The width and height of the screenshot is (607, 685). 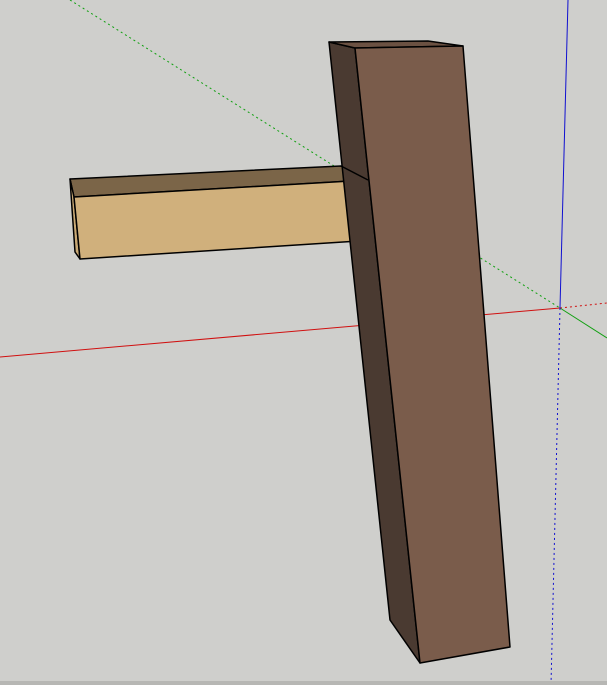 I want to click on viewport-bottom-border, so click(x=303, y=683).